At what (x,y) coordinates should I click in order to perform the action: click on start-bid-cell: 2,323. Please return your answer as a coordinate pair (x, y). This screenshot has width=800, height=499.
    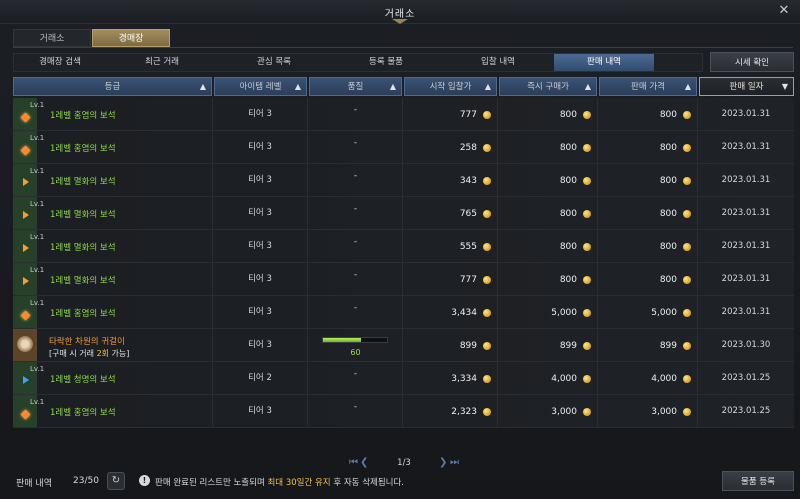
    Looking at the image, I should click on (450, 411).